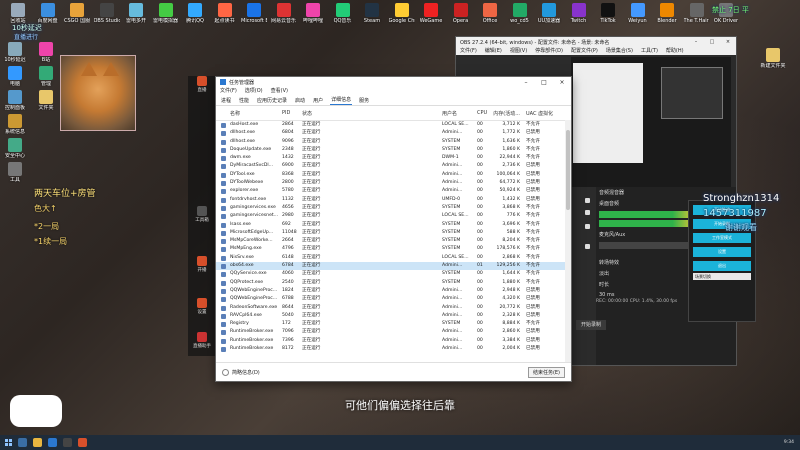 This screenshot has width=800, height=450. I want to click on sidebar-item-settings: 设置, so click(202, 306).